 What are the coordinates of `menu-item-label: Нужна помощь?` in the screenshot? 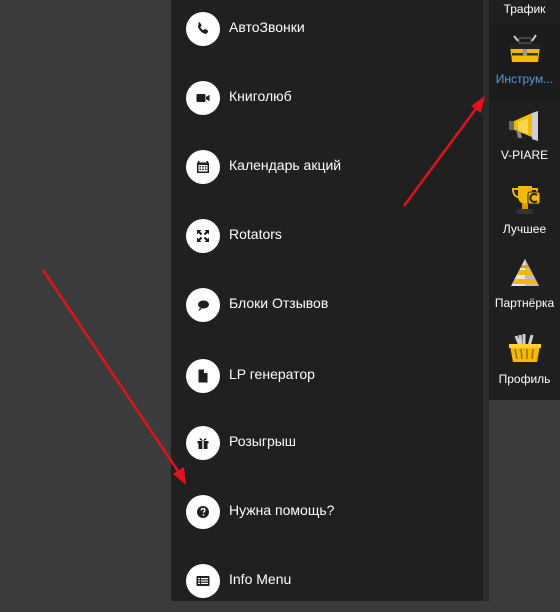 It's located at (282, 510).